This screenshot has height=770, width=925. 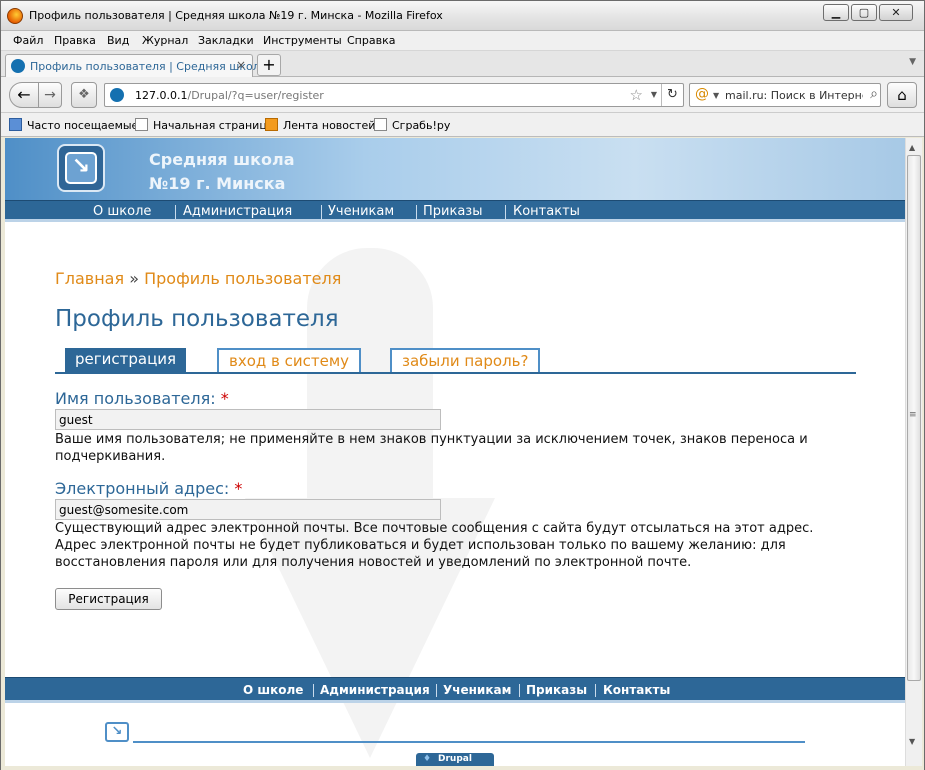 I want to click on bookmark-star-icon: ☆, so click(x=636, y=95).